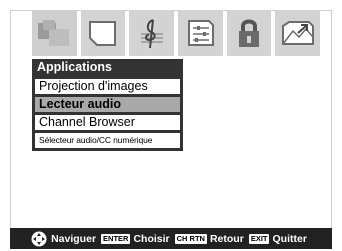 This screenshot has height=251, width=342. Describe the element at coordinates (151, 238) in the screenshot. I see `choose-label: Choisir` at that location.